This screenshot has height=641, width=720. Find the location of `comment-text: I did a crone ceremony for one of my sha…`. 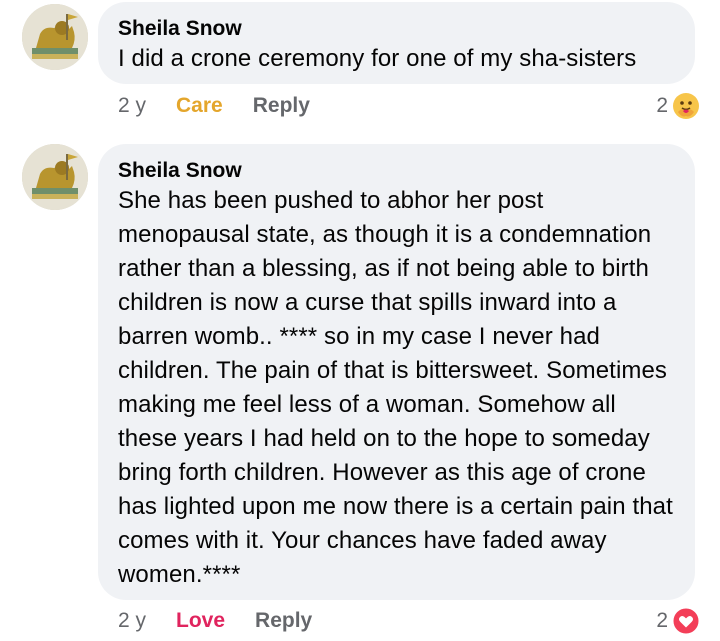

comment-text: I did a crone ceremony for one of my sha… is located at coordinates (377, 58).